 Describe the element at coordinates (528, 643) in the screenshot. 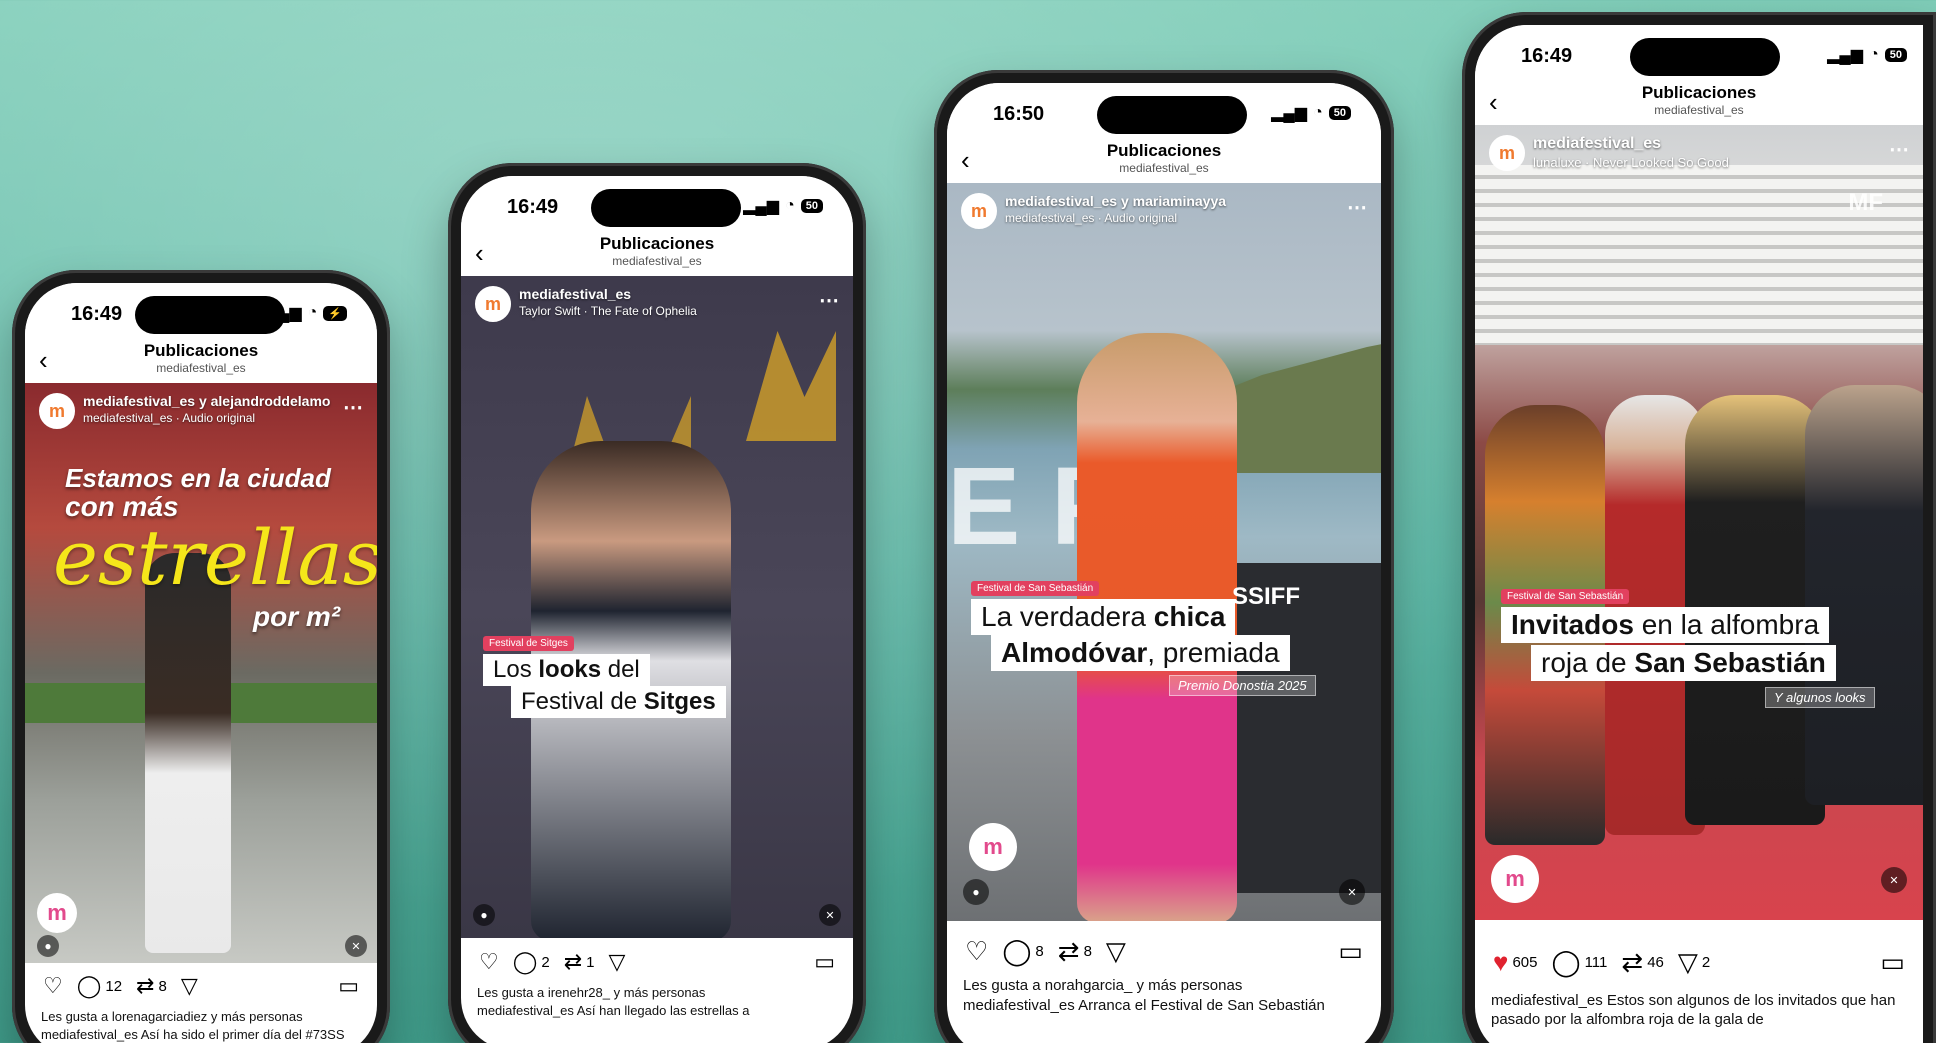

I see `festival-tag: Festival de Sitges` at that location.